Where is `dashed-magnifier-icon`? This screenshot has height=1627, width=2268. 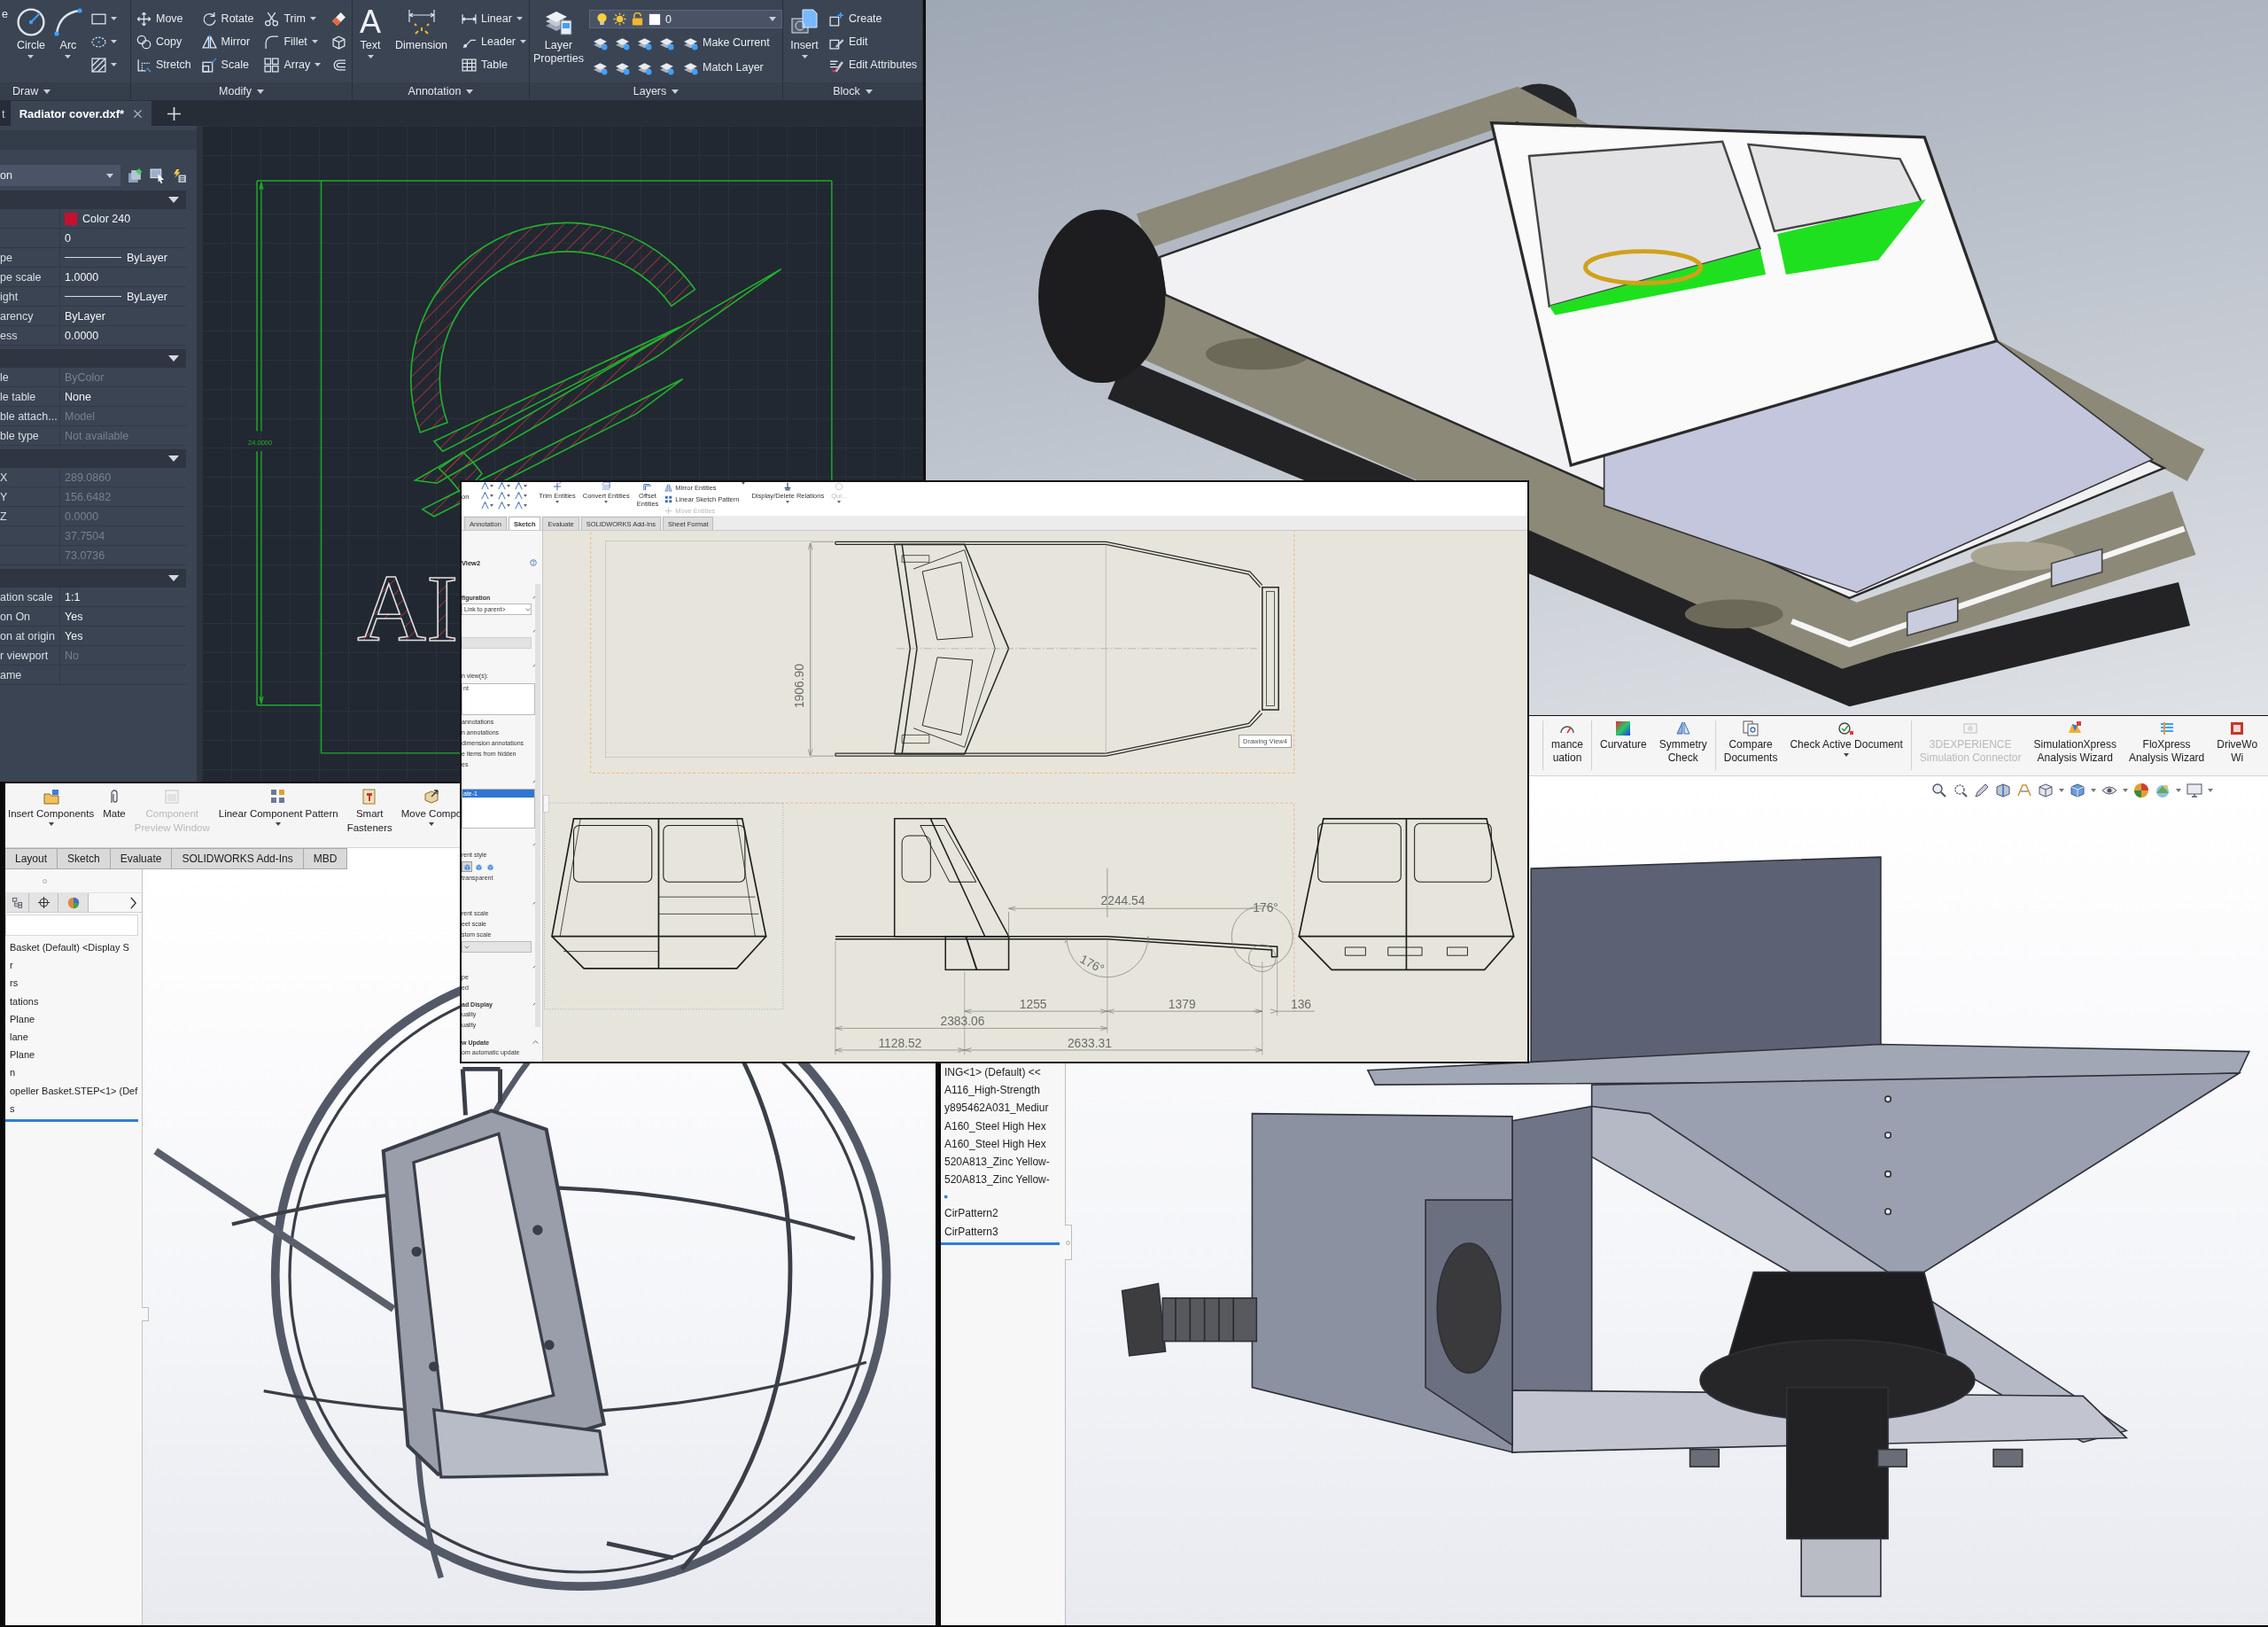 dashed-magnifier-icon is located at coordinates (1961, 790).